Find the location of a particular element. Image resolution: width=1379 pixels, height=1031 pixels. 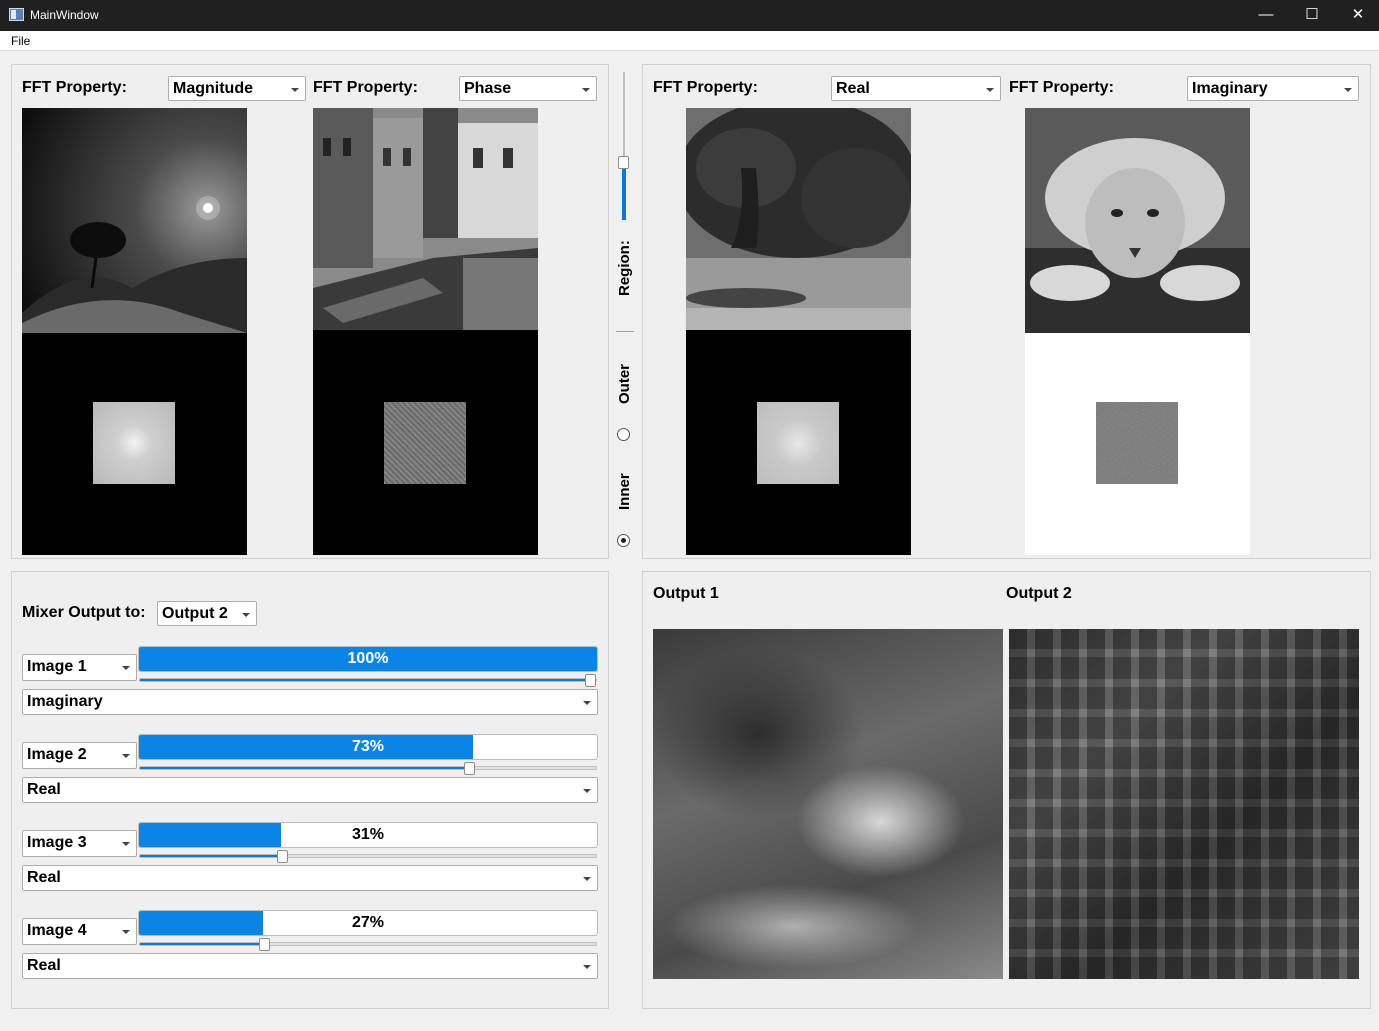

region-slider-handle is located at coordinates (623, 162).